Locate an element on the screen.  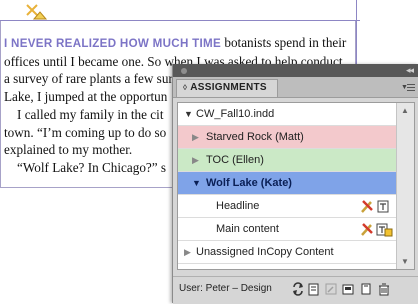
delete-icon is located at coordinates (384, 289).